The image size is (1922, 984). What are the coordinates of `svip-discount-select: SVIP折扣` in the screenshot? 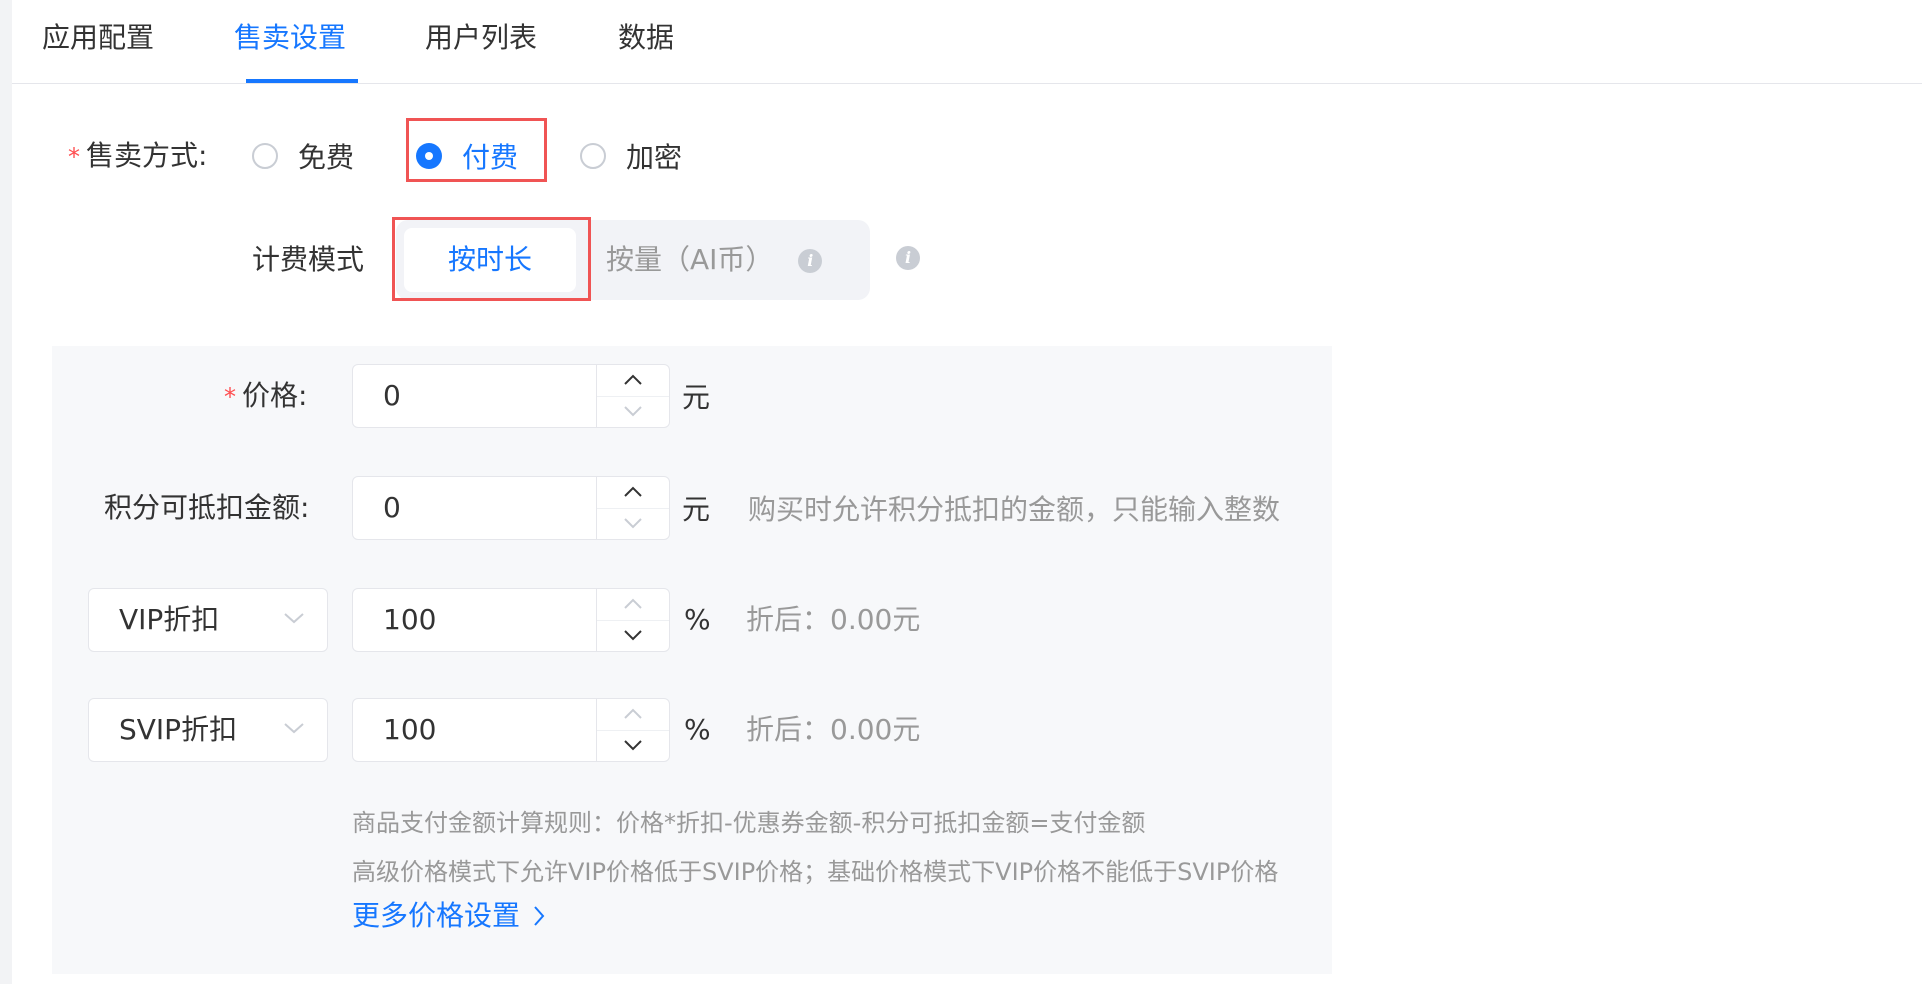 It's located at (208, 730).